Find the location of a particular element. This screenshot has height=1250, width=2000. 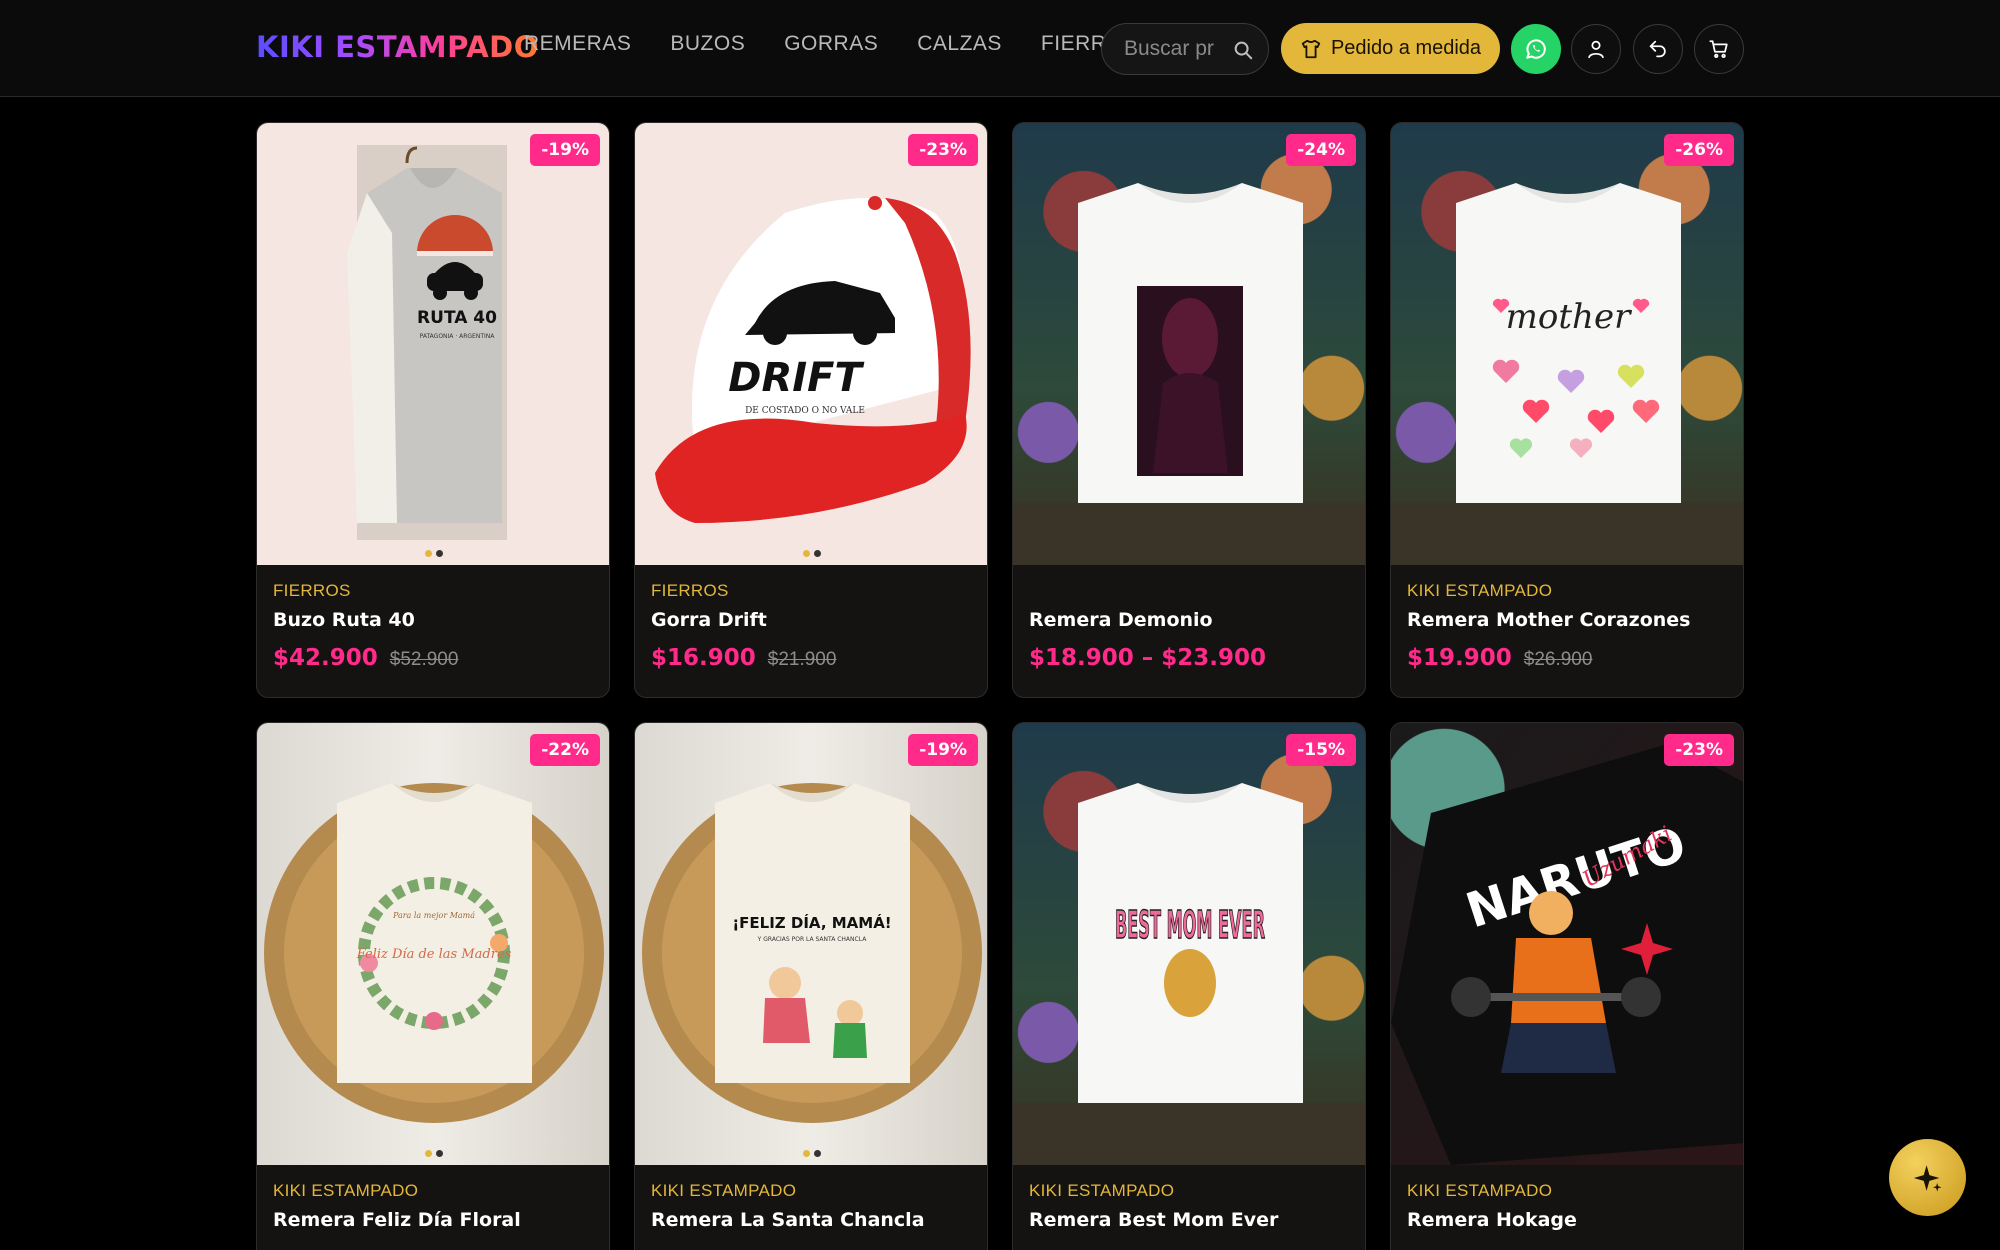

product-title: Buzo Ruta 40 is located at coordinates (433, 620).